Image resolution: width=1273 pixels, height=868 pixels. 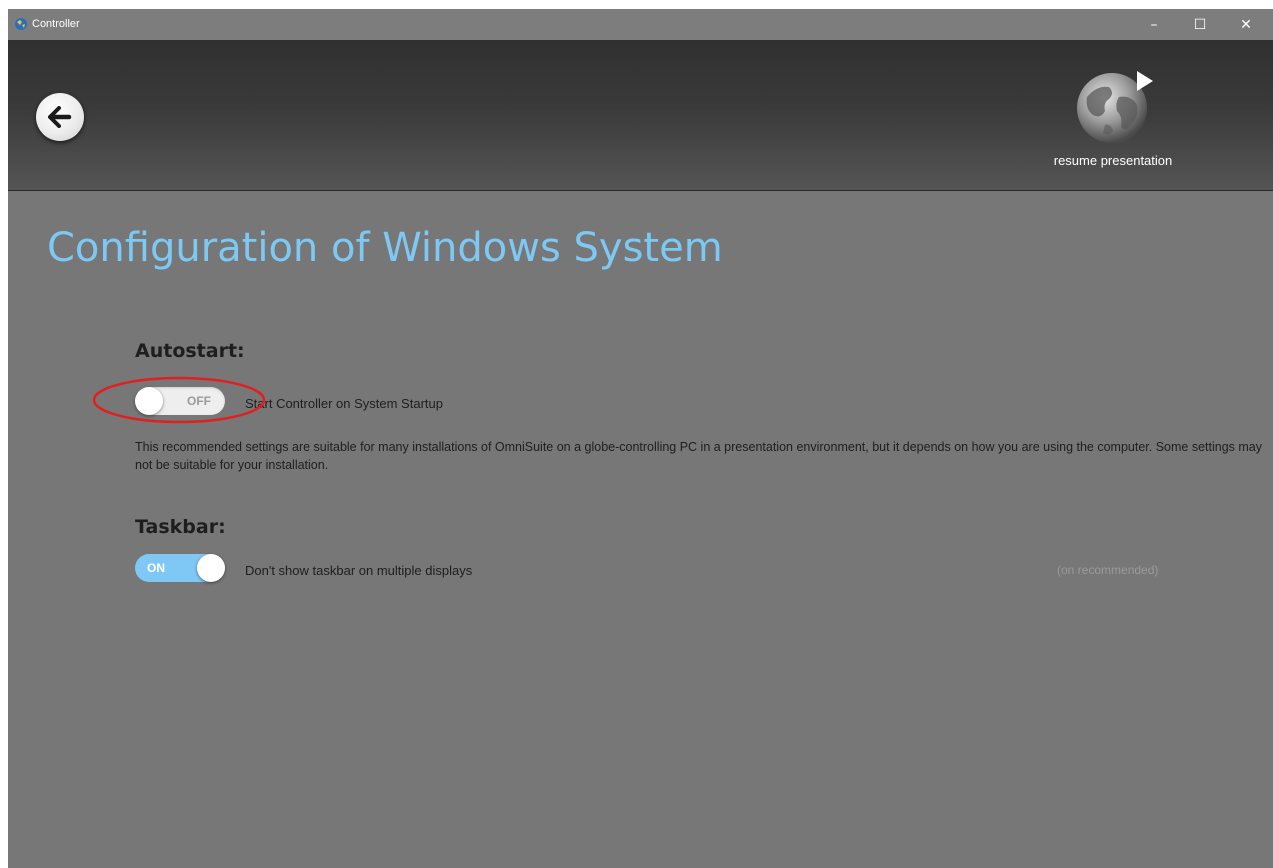 I want to click on recommended-hint: (on recommended), so click(x=1108, y=570).